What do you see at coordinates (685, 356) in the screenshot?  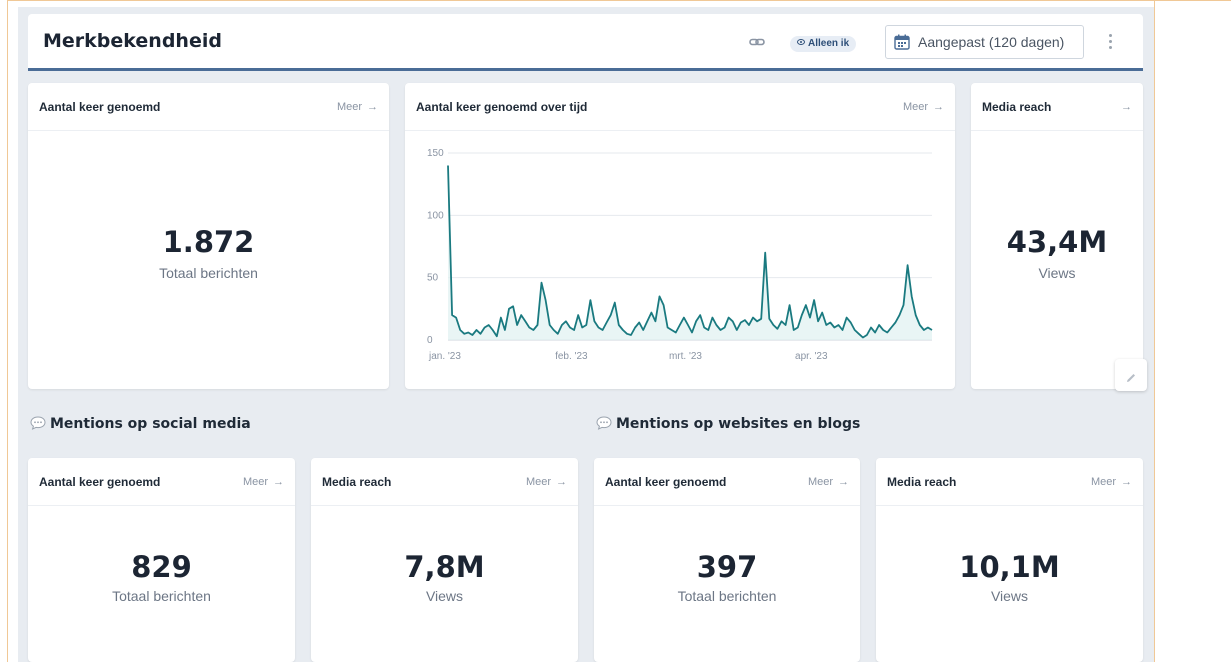 I see `x-tick-label: mrt. '23` at bounding box center [685, 356].